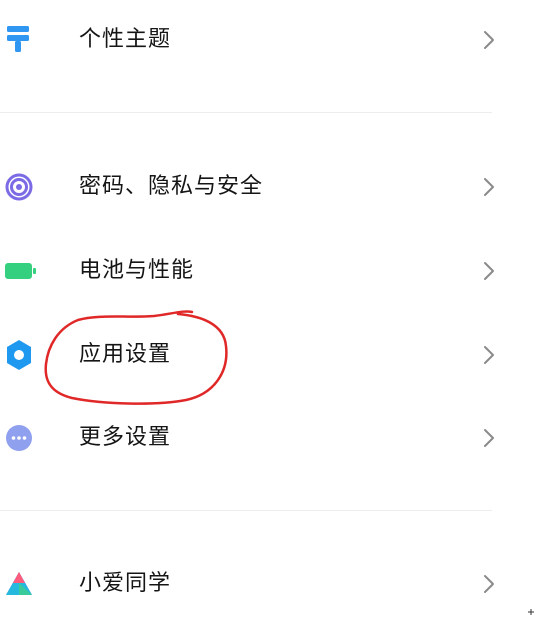  What do you see at coordinates (125, 354) in the screenshot?
I see `settings-item-label: 应用设置` at bounding box center [125, 354].